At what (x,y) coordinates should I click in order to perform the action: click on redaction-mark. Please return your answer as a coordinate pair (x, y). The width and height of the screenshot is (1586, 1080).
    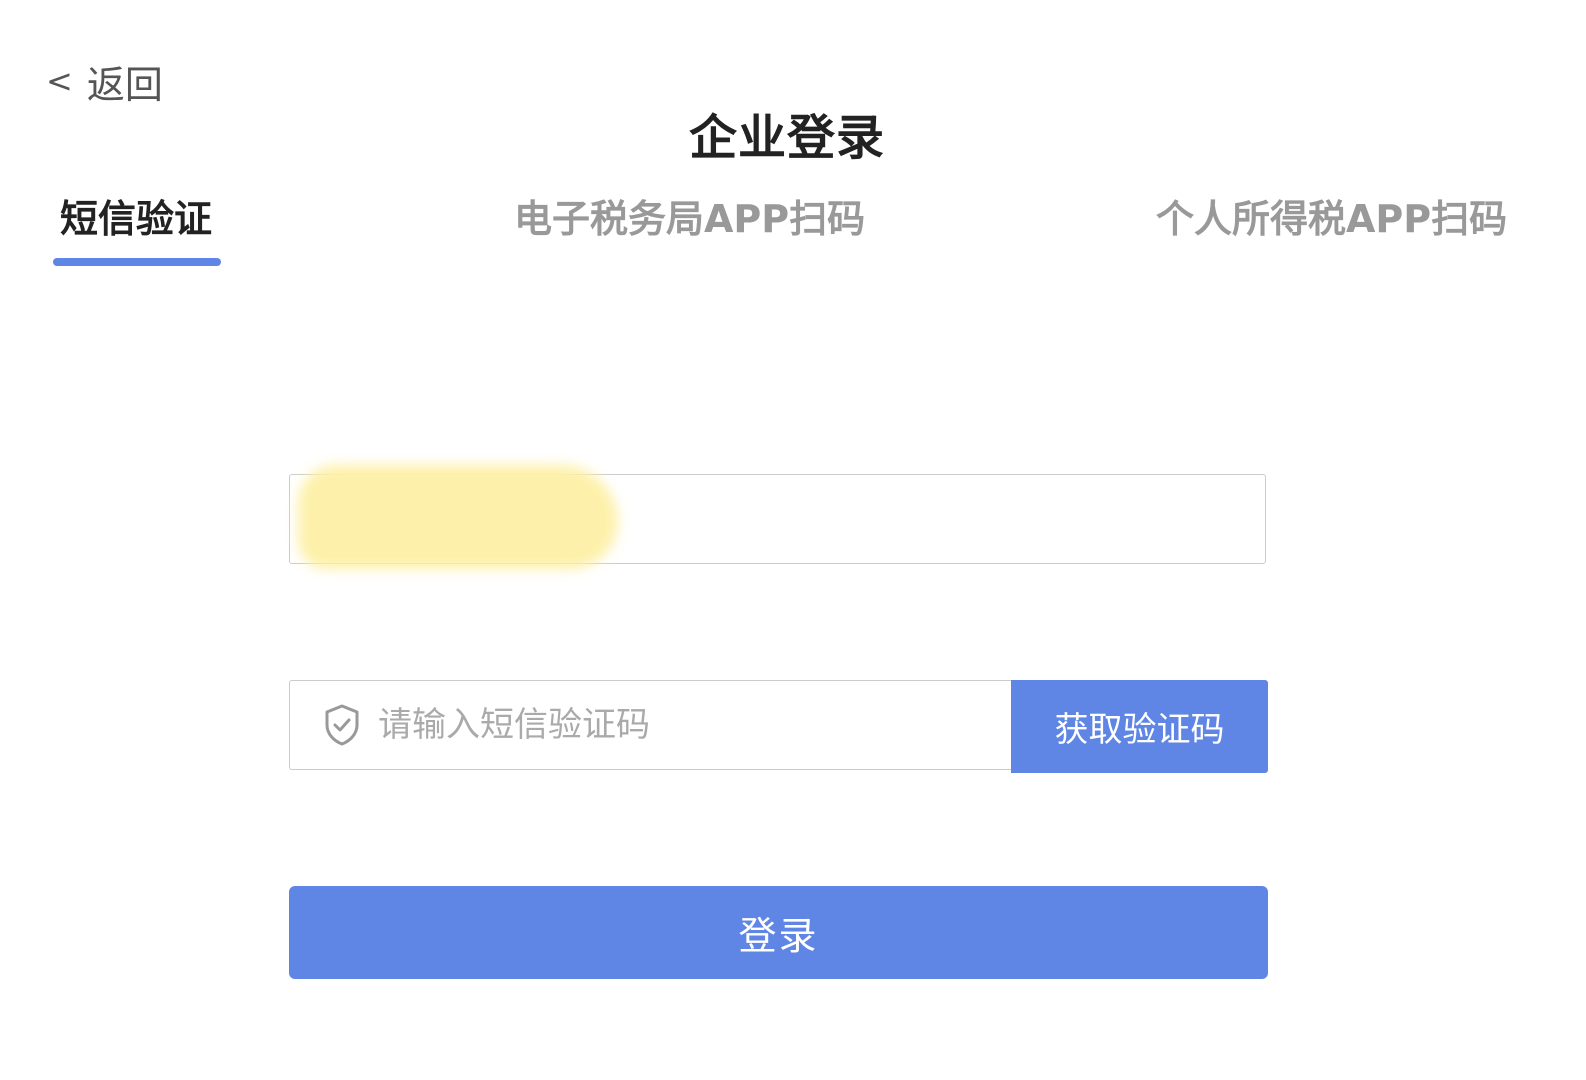
    Looking at the image, I should click on (458, 517).